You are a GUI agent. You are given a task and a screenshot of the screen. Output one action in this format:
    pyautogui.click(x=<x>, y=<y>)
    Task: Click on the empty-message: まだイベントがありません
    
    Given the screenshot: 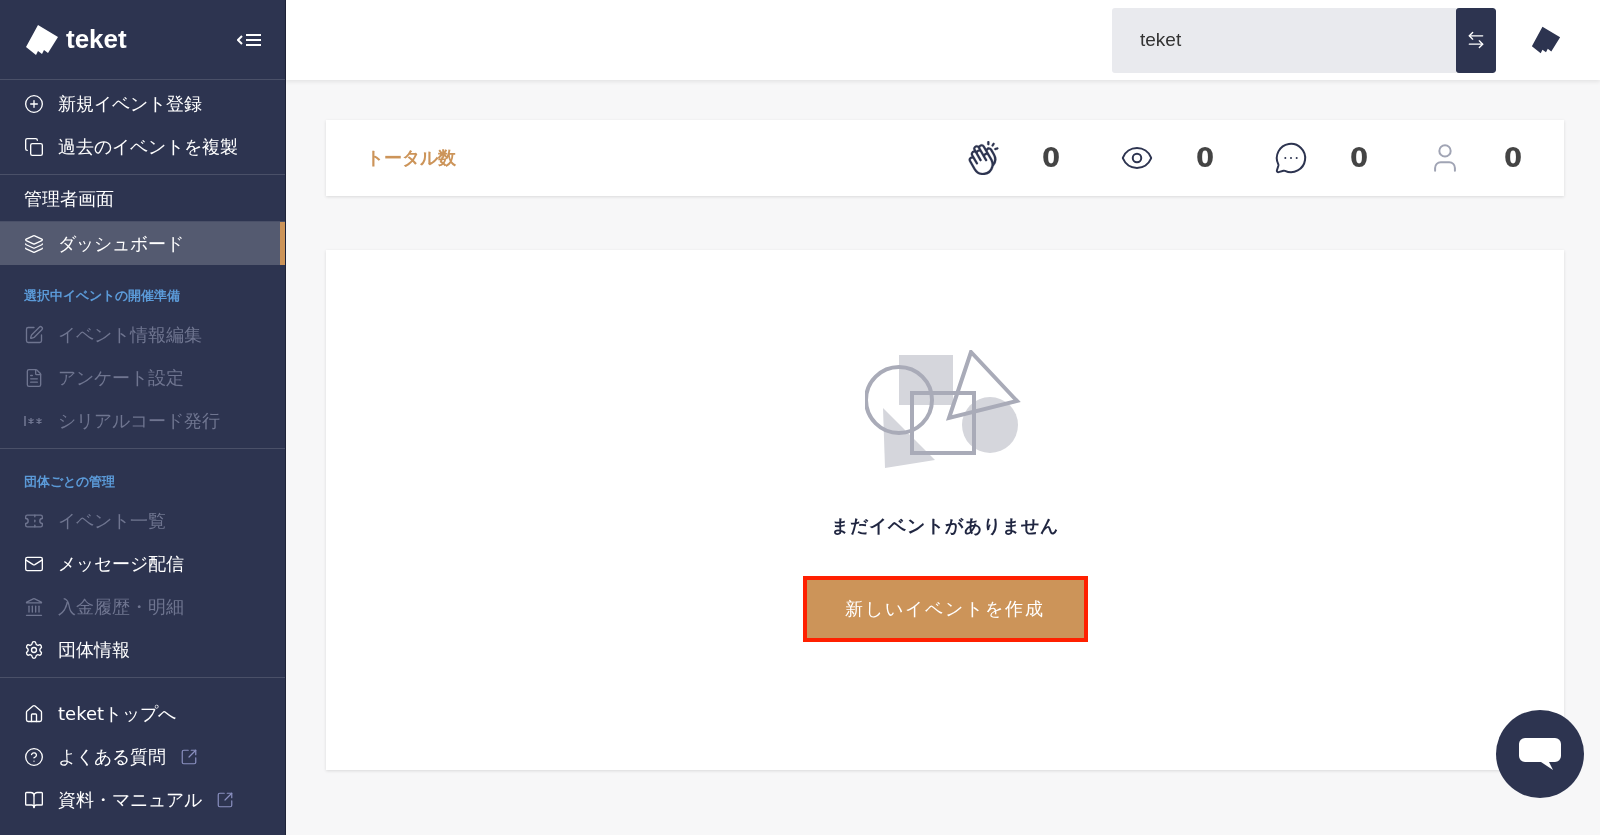 What is the action you would take?
    pyautogui.click(x=945, y=526)
    